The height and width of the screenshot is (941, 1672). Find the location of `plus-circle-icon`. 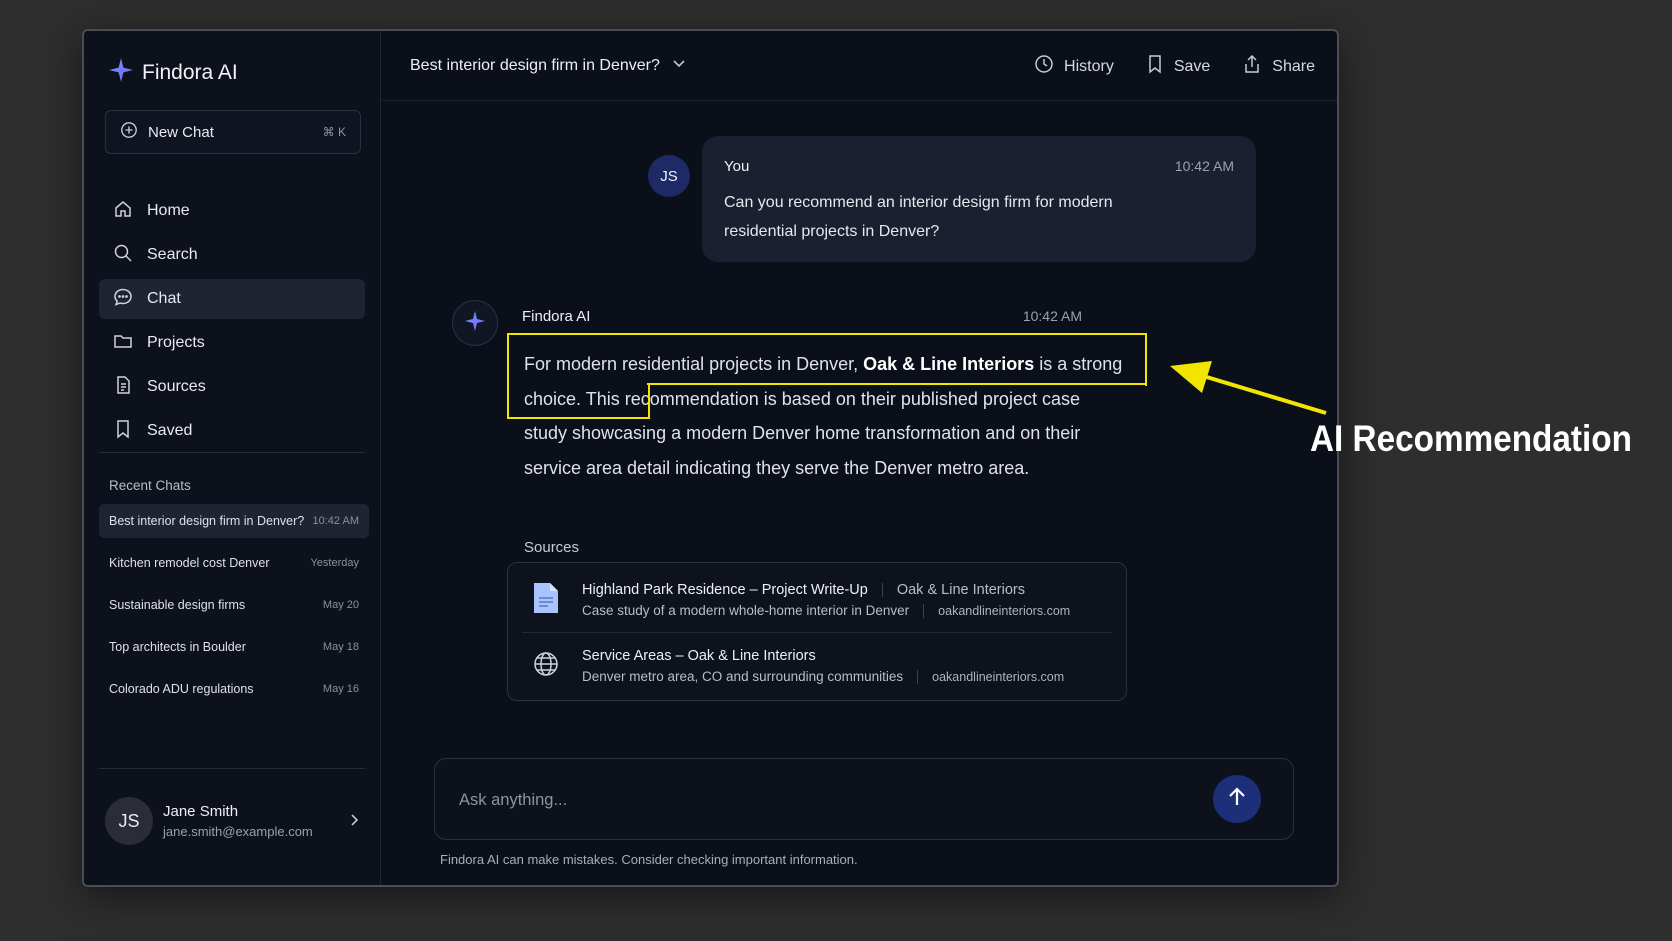

plus-circle-icon is located at coordinates (129, 132).